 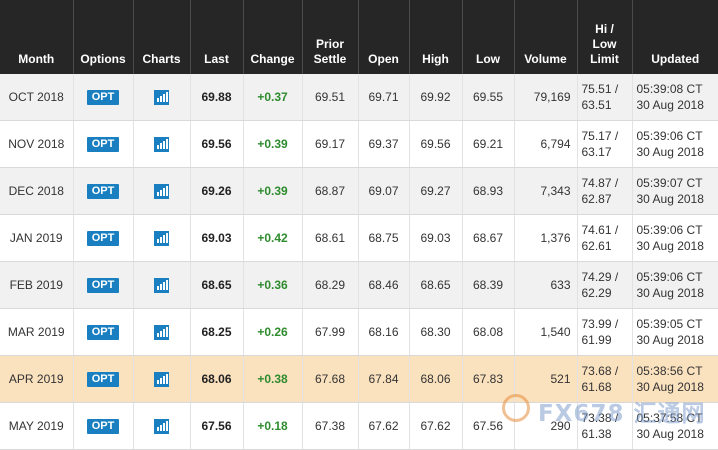 I want to click on limit-hi: 73.99 /, so click(x=600, y=324).